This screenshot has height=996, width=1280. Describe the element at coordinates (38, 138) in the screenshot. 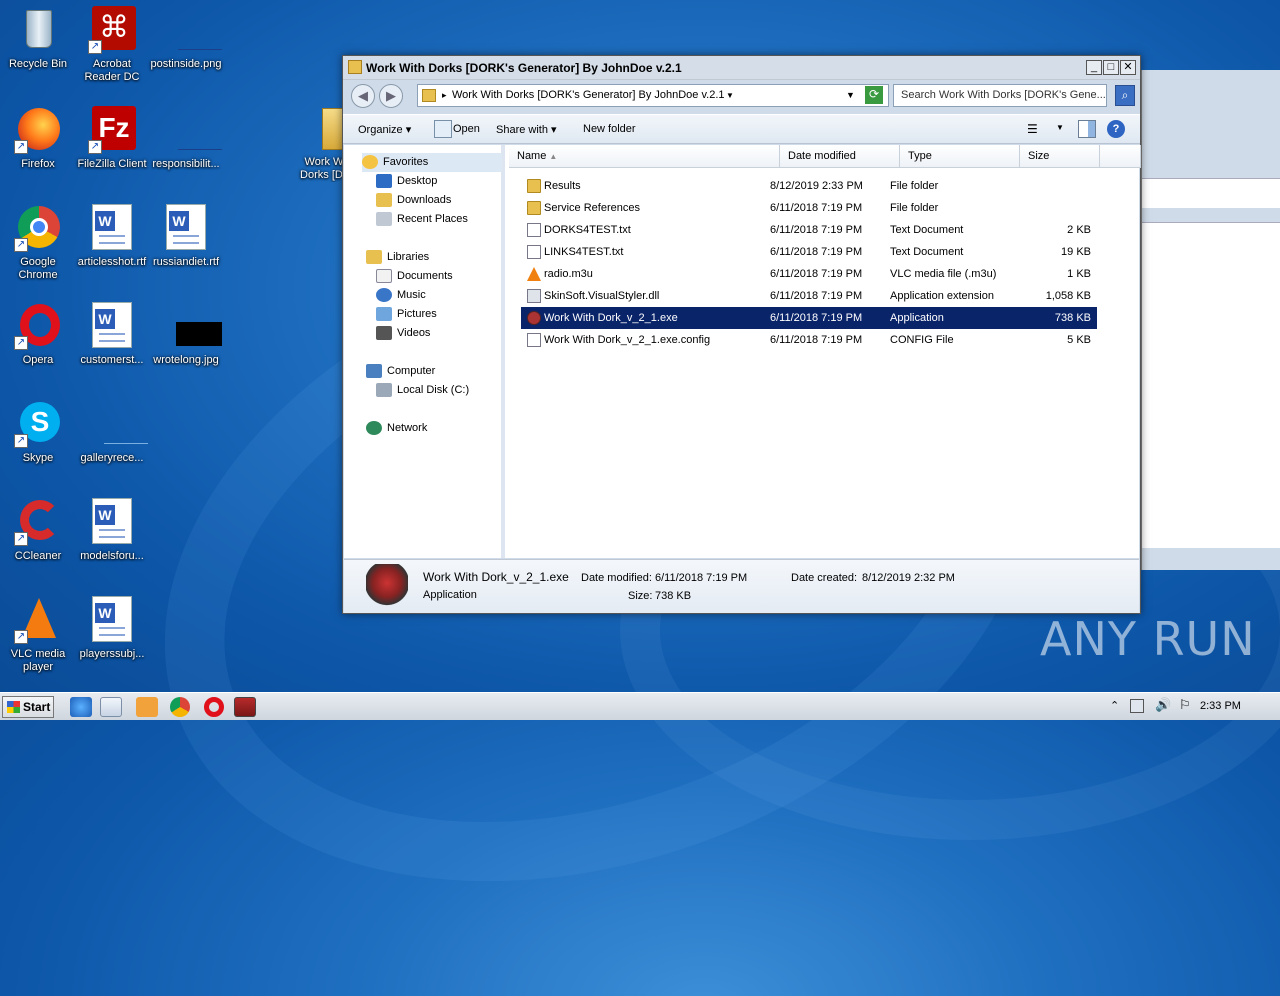

I see `desktop-icon-firefox: ↗ Firefox` at that location.